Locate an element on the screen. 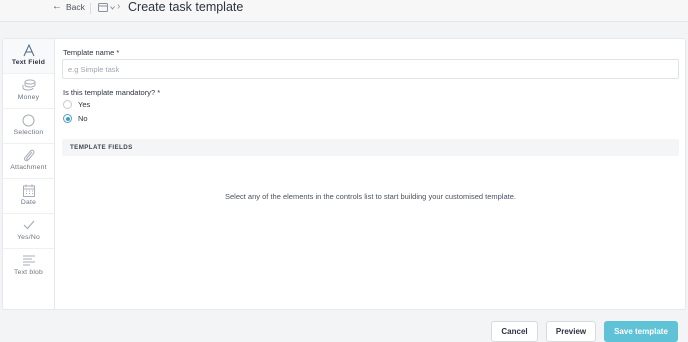 Image resolution: width=688 pixels, height=342 pixels. chevron-down-icon is located at coordinates (112, 7).